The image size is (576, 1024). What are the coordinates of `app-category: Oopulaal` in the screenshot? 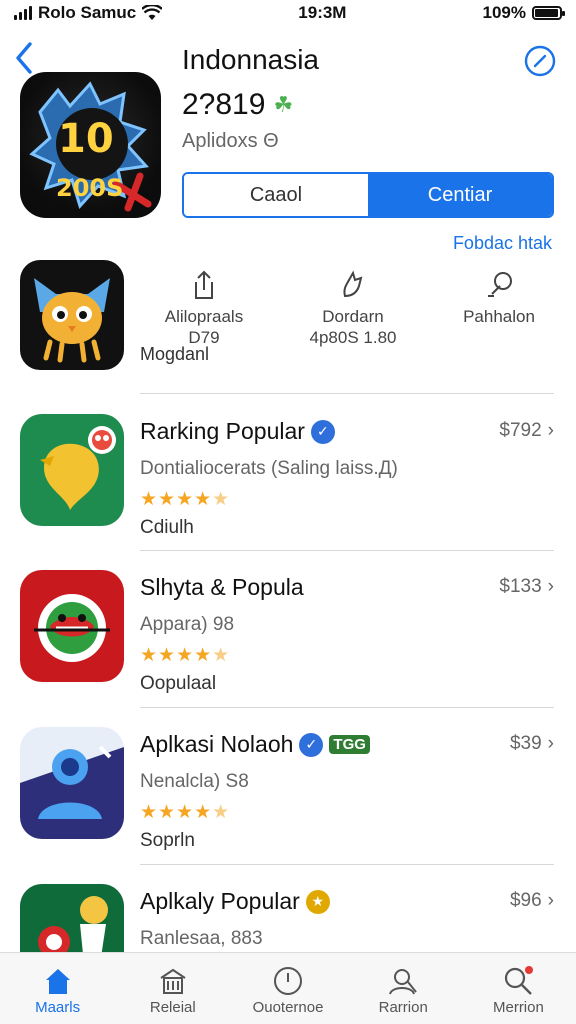 It's located at (178, 683).